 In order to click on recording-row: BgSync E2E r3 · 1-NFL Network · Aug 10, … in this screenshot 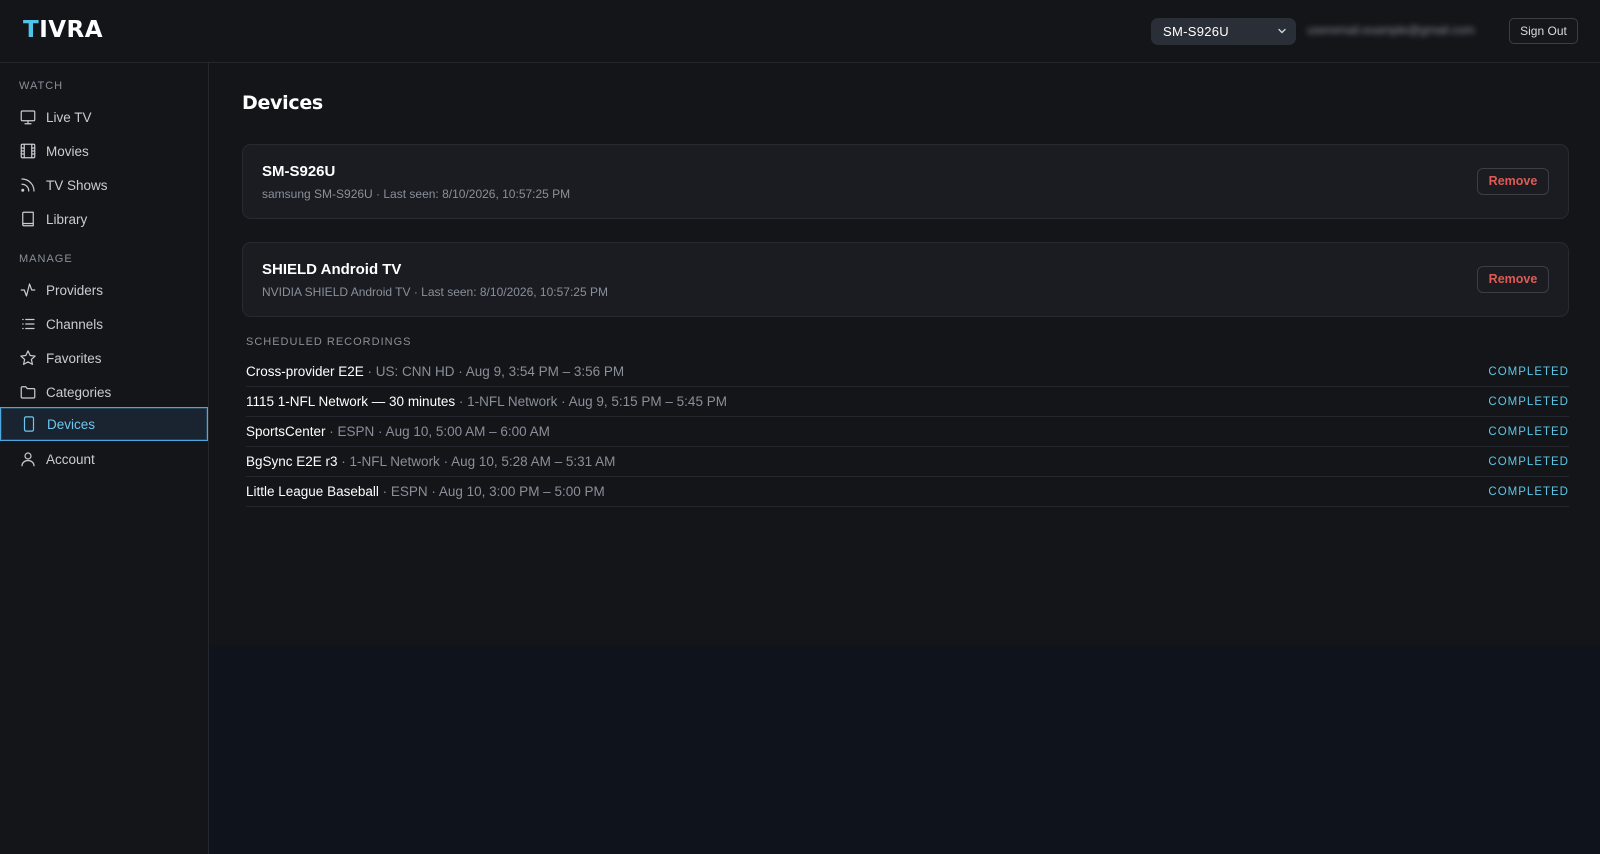, I will do `click(907, 462)`.